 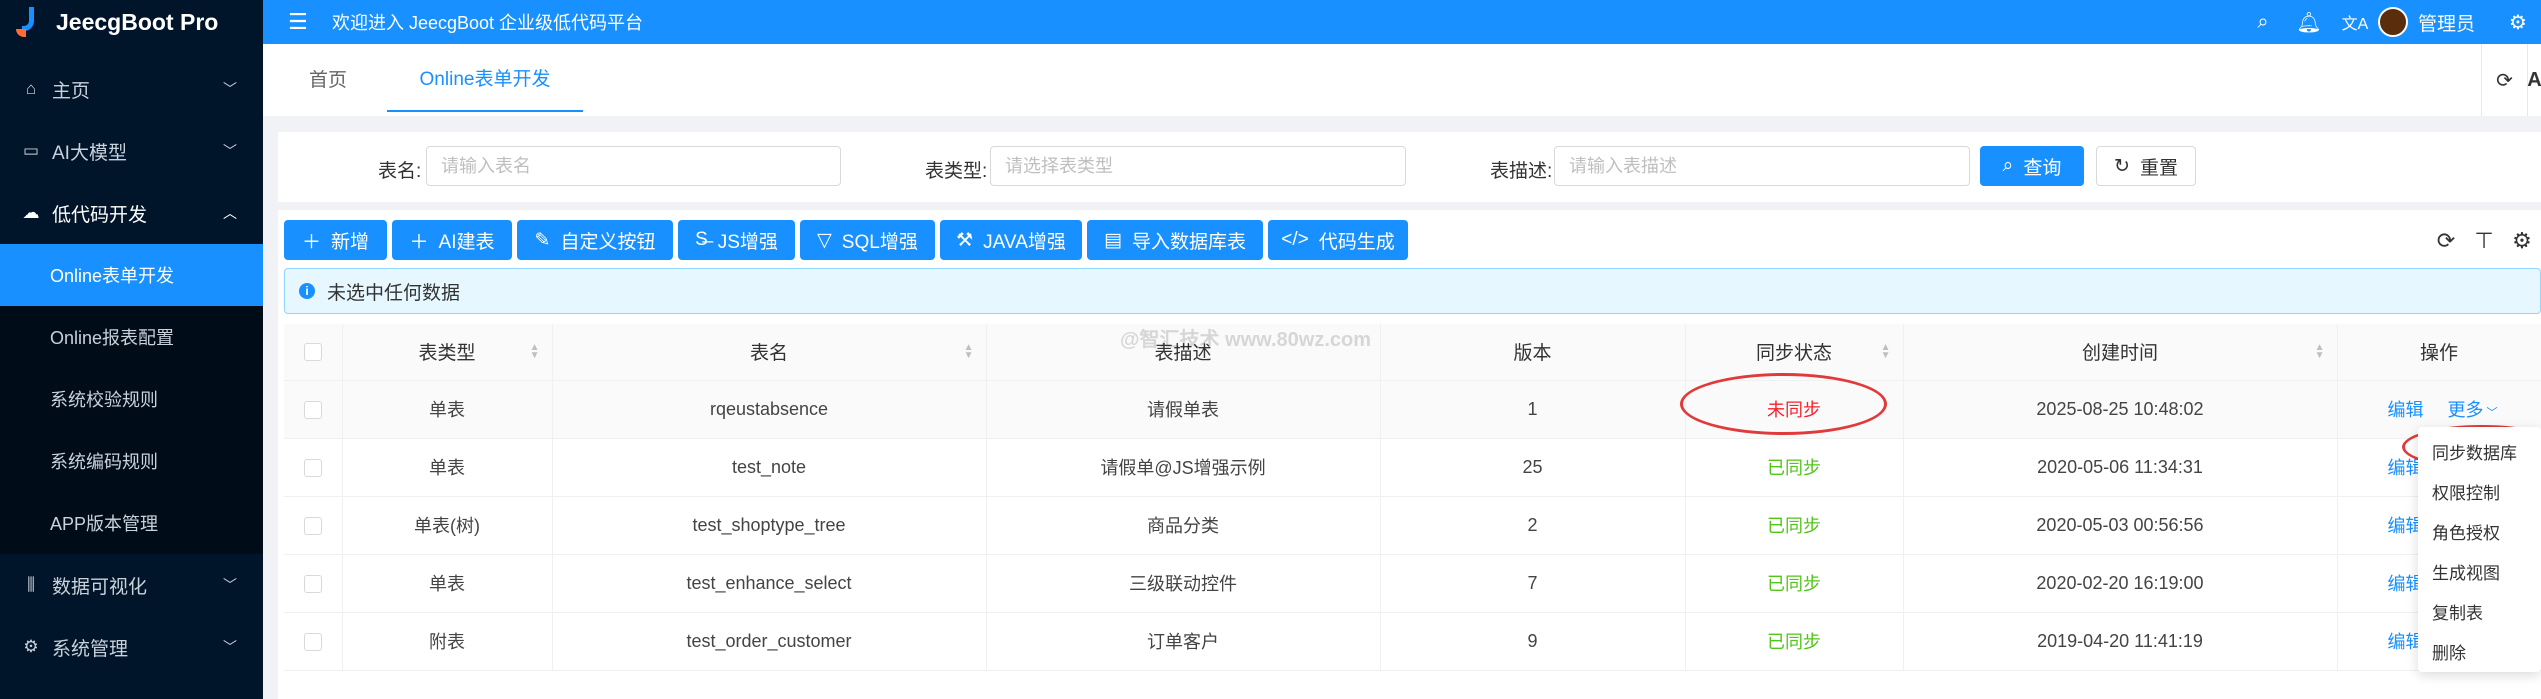 I want to click on language-icon: 文A, so click(x=2355, y=22).